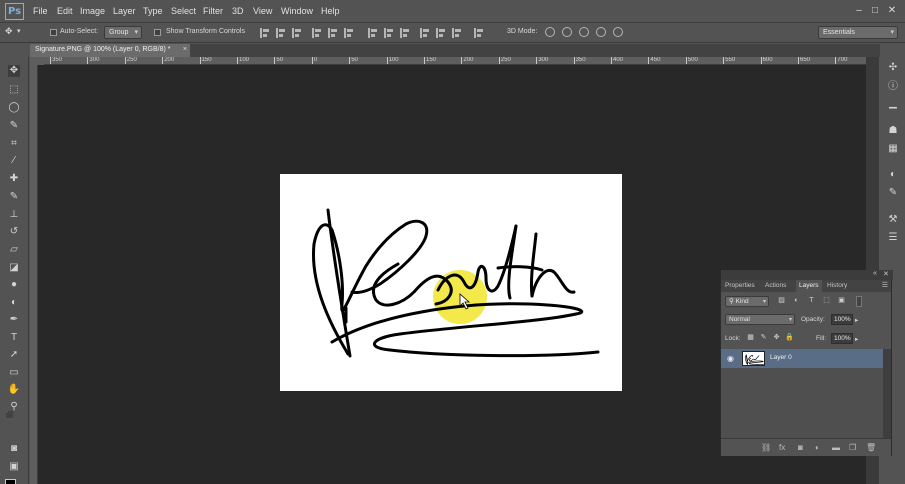  I want to click on lasso-tool-icon: ◯, so click(14, 108).